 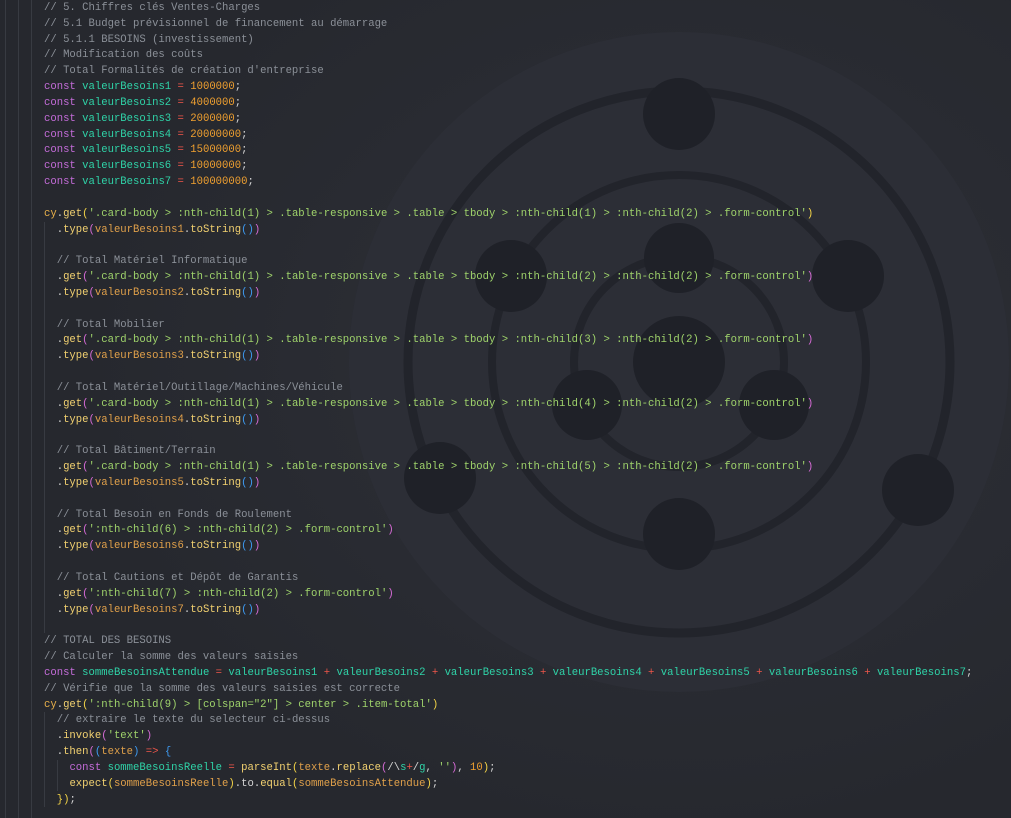 I want to click on code-token: // Modification des coûts, so click(x=123, y=55).